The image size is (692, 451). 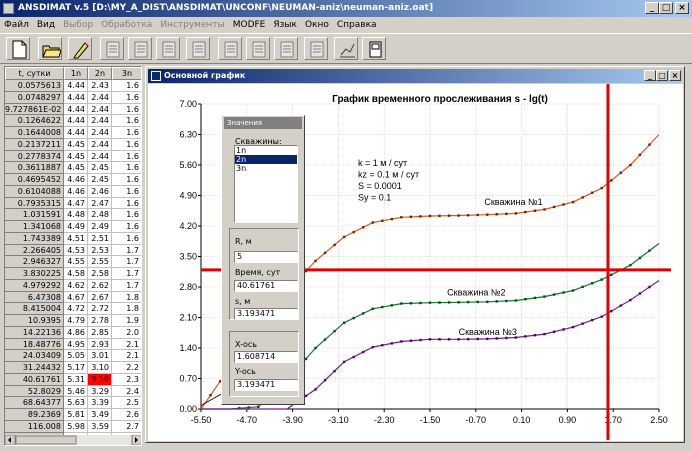 I want to click on values-panel-title: Значения, so click(x=263, y=123).